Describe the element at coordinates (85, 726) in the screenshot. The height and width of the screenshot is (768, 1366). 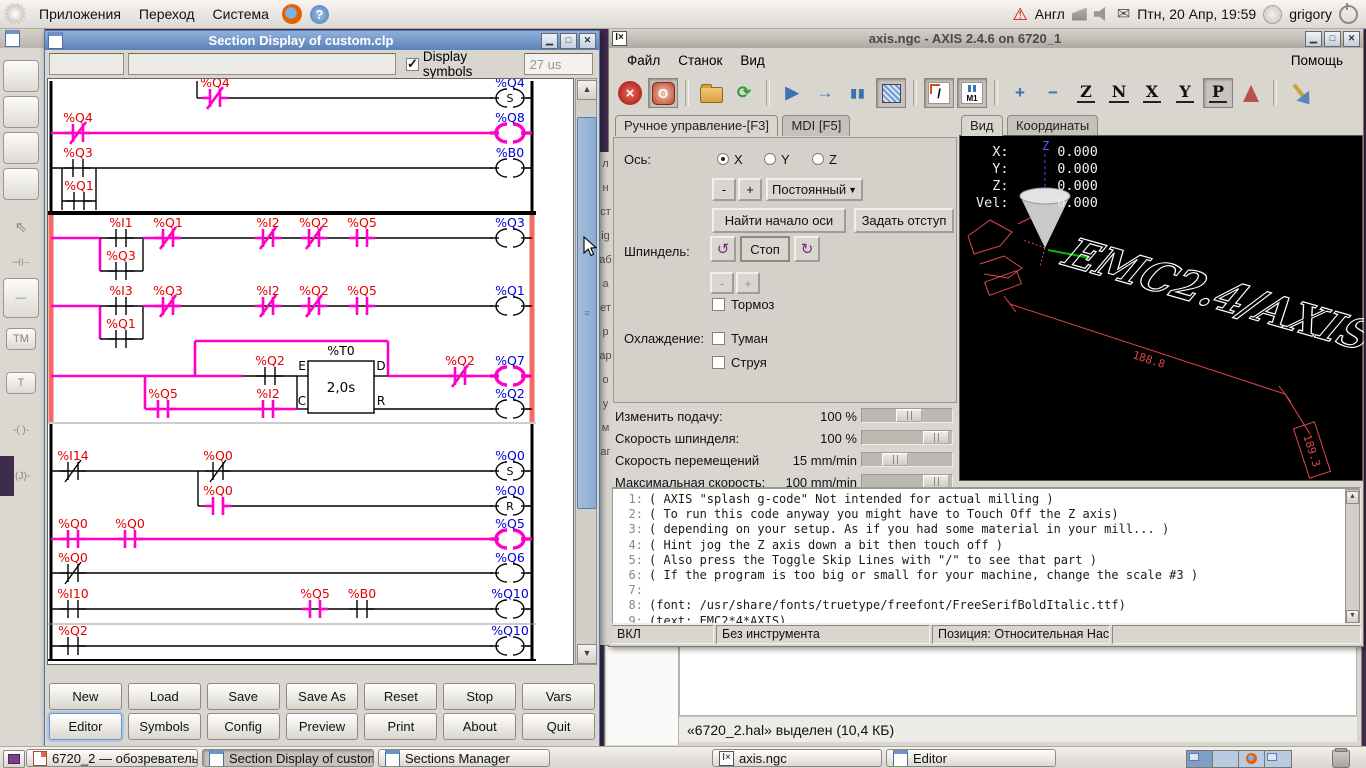
I see `editor-button: Editor` at that location.